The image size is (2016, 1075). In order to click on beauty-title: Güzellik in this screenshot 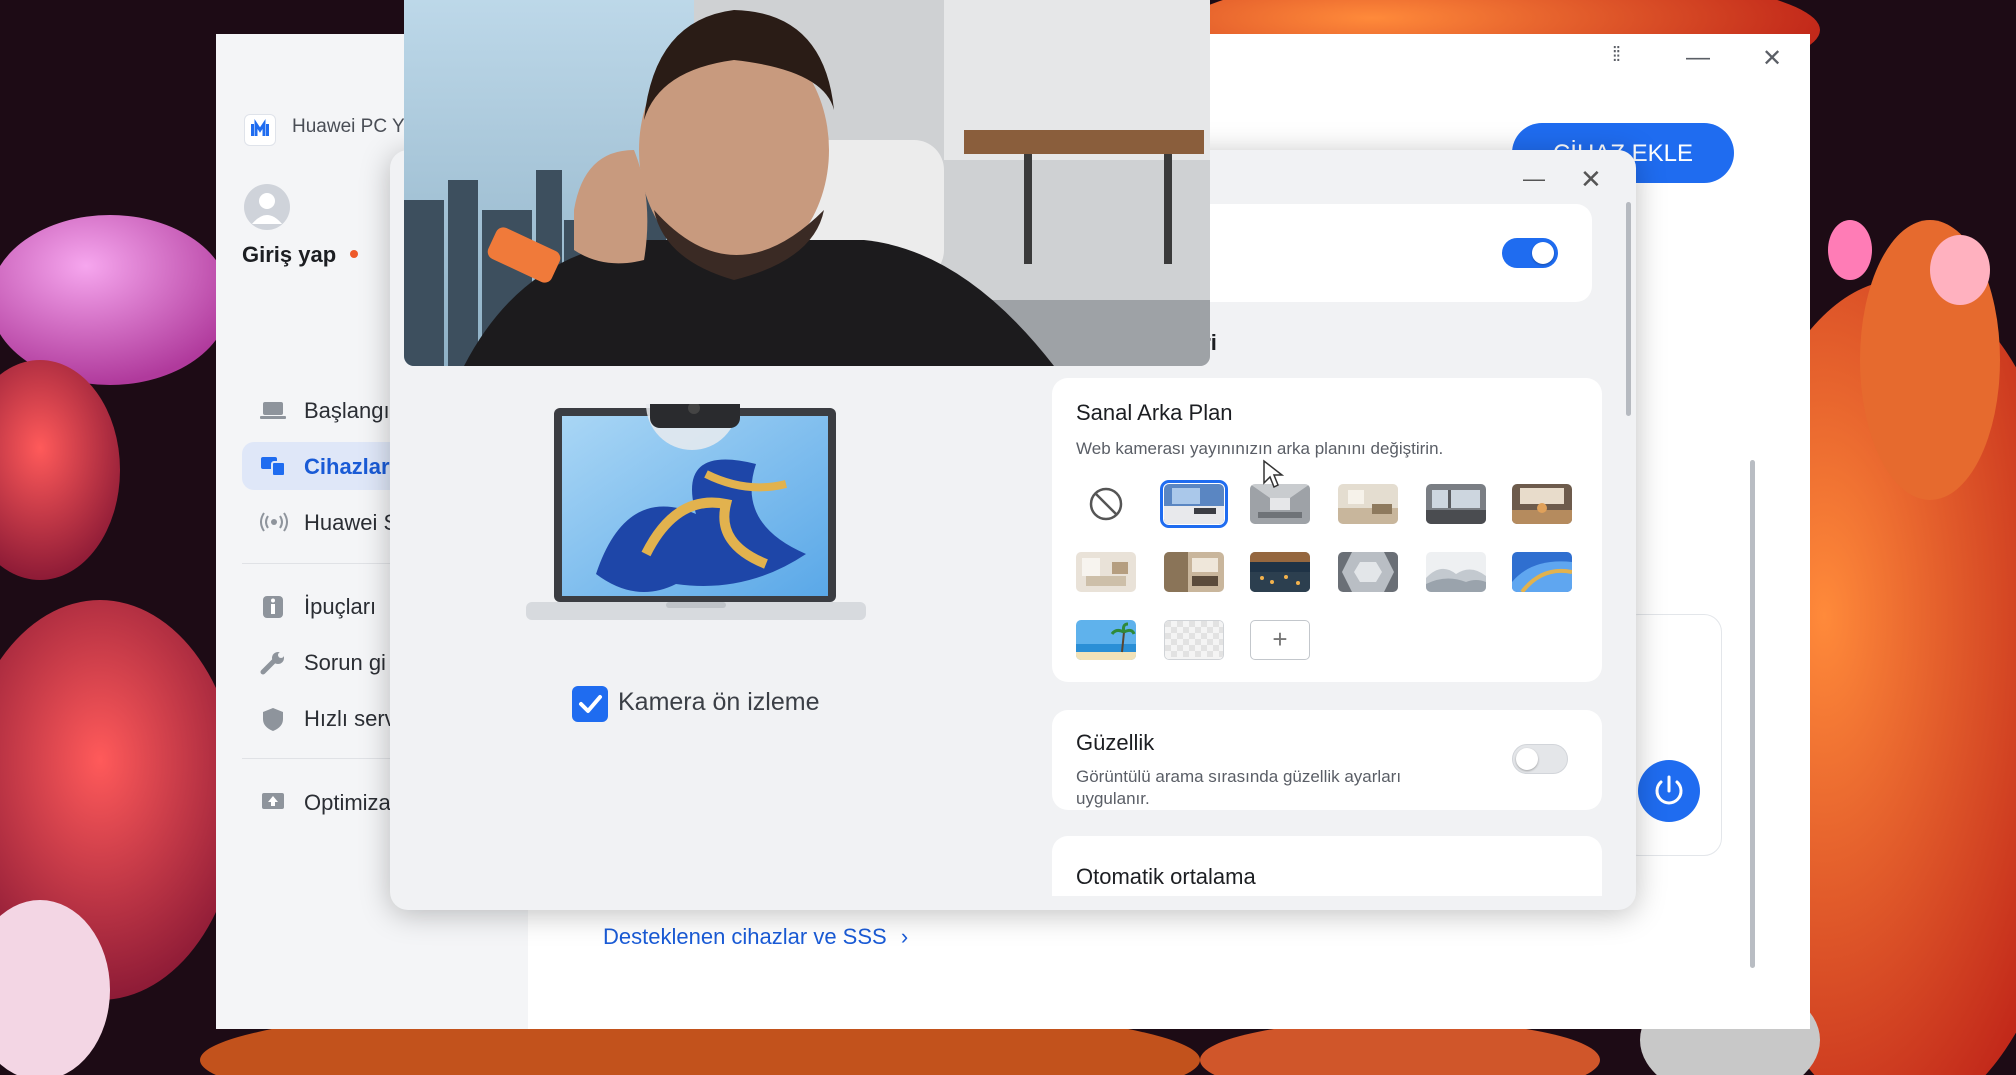, I will do `click(1115, 742)`.